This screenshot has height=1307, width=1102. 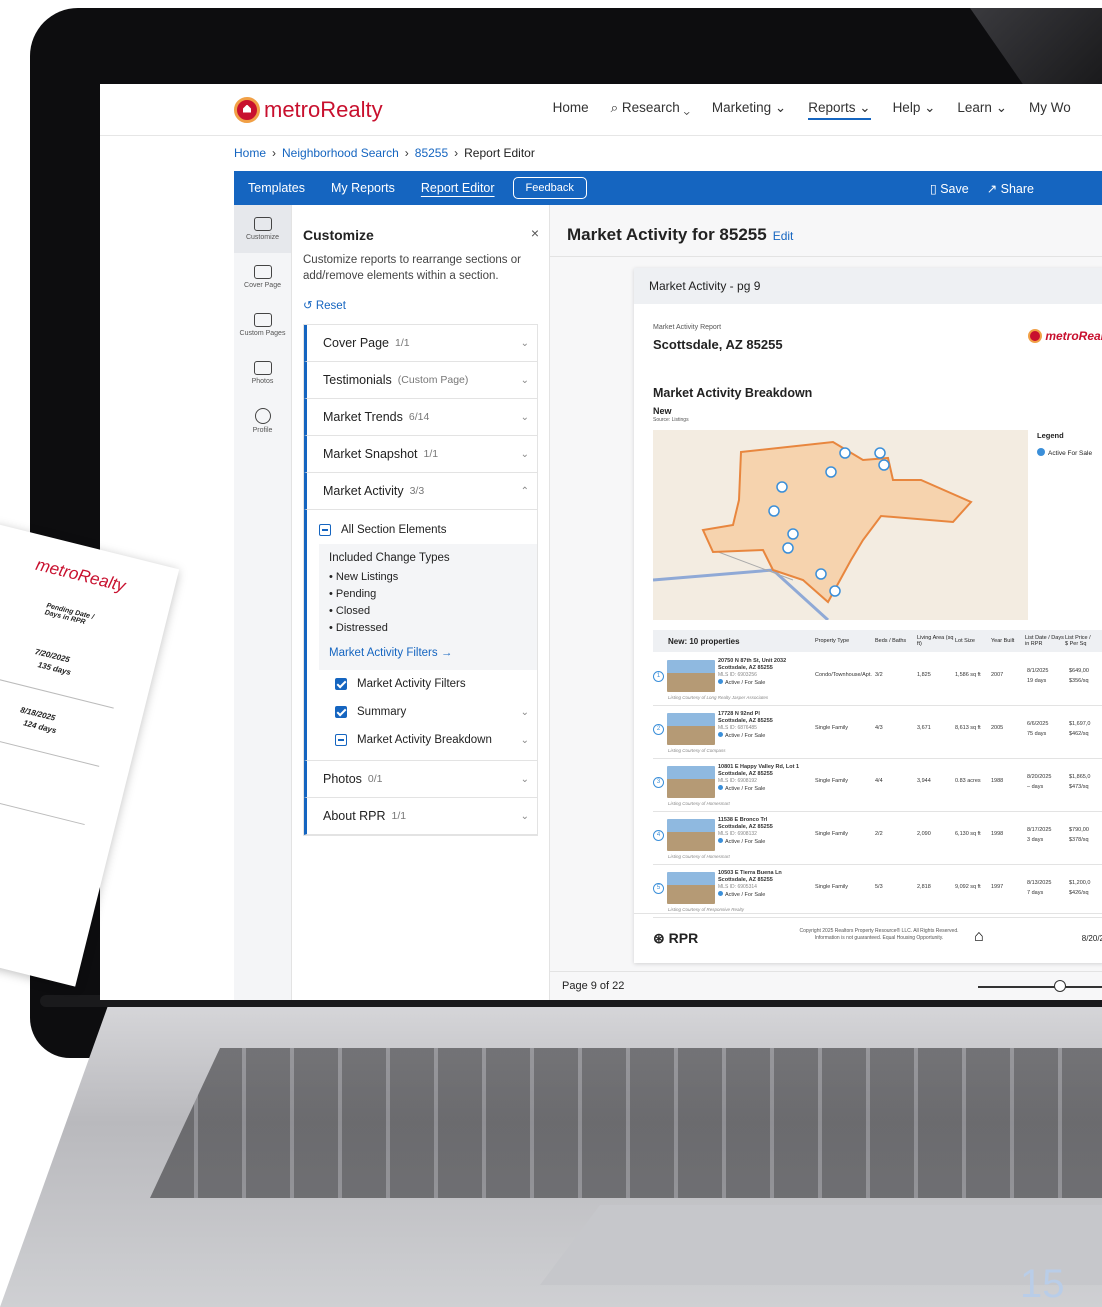 What do you see at coordinates (262, 373) in the screenshot?
I see `rail-photos: Photos` at bounding box center [262, 373].